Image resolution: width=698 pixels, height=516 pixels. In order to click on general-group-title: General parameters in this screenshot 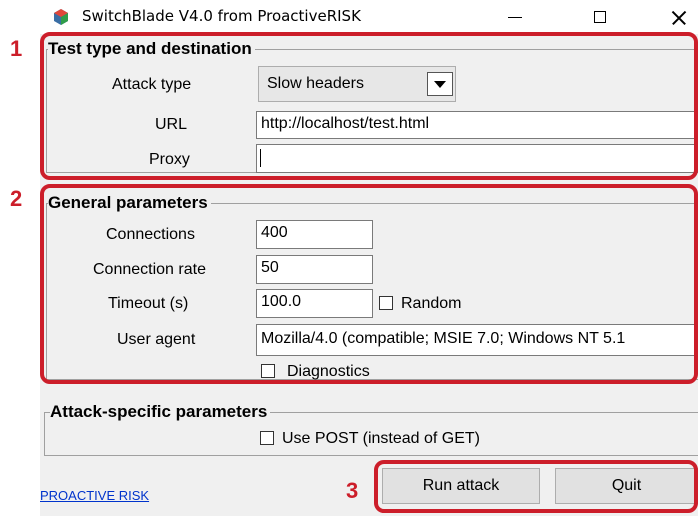, I will do `click(129, 203)`.